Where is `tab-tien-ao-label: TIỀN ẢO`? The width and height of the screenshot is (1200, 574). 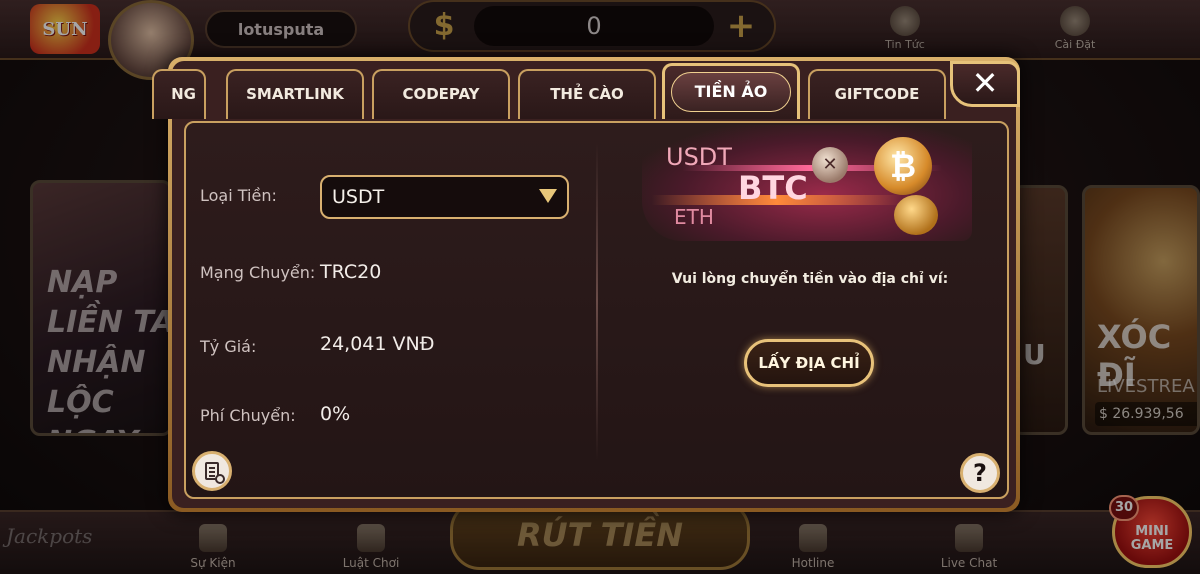 tab-tien-ao-label: TIỀN ẢO is located at coordinates (731, 92).